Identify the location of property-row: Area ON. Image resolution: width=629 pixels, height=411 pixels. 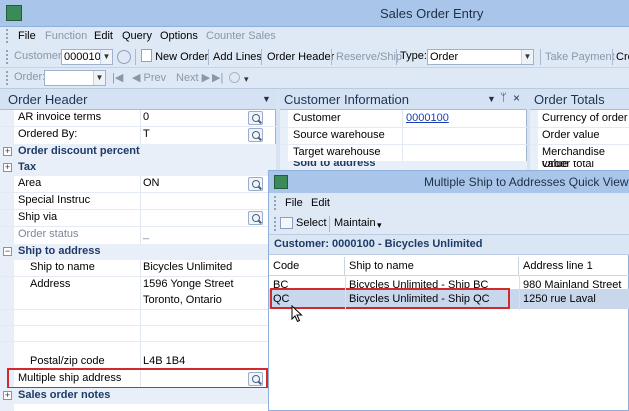
(138, 184).